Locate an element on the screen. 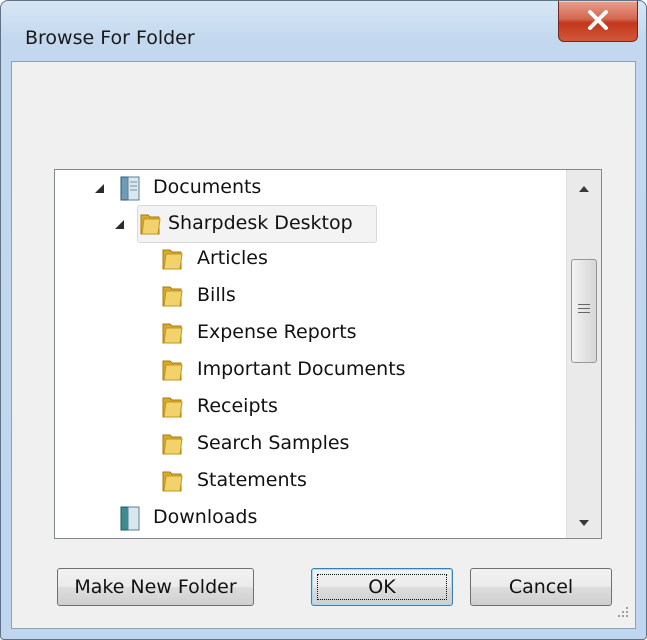 Image resolution: width=647 pixels, height=640 pixels. tree-item-label: Downloads is located at coordinates (205, 517).